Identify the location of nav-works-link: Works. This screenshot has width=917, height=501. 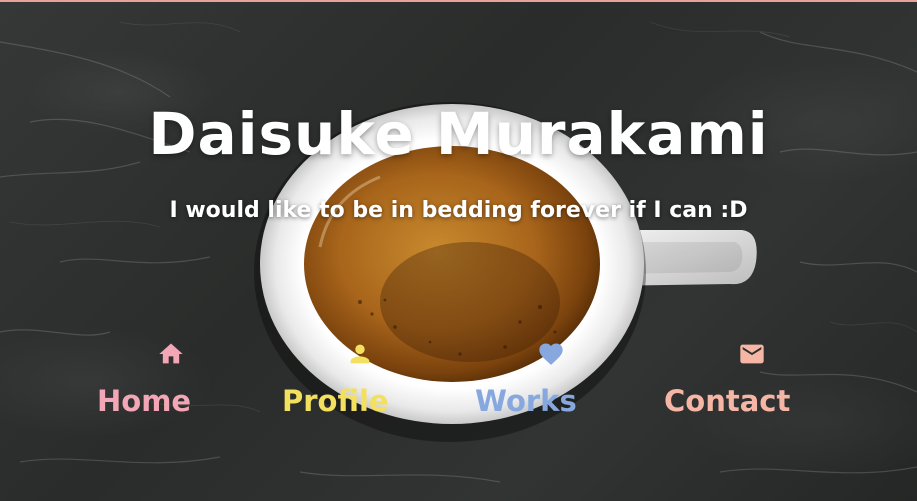
(530, 385).